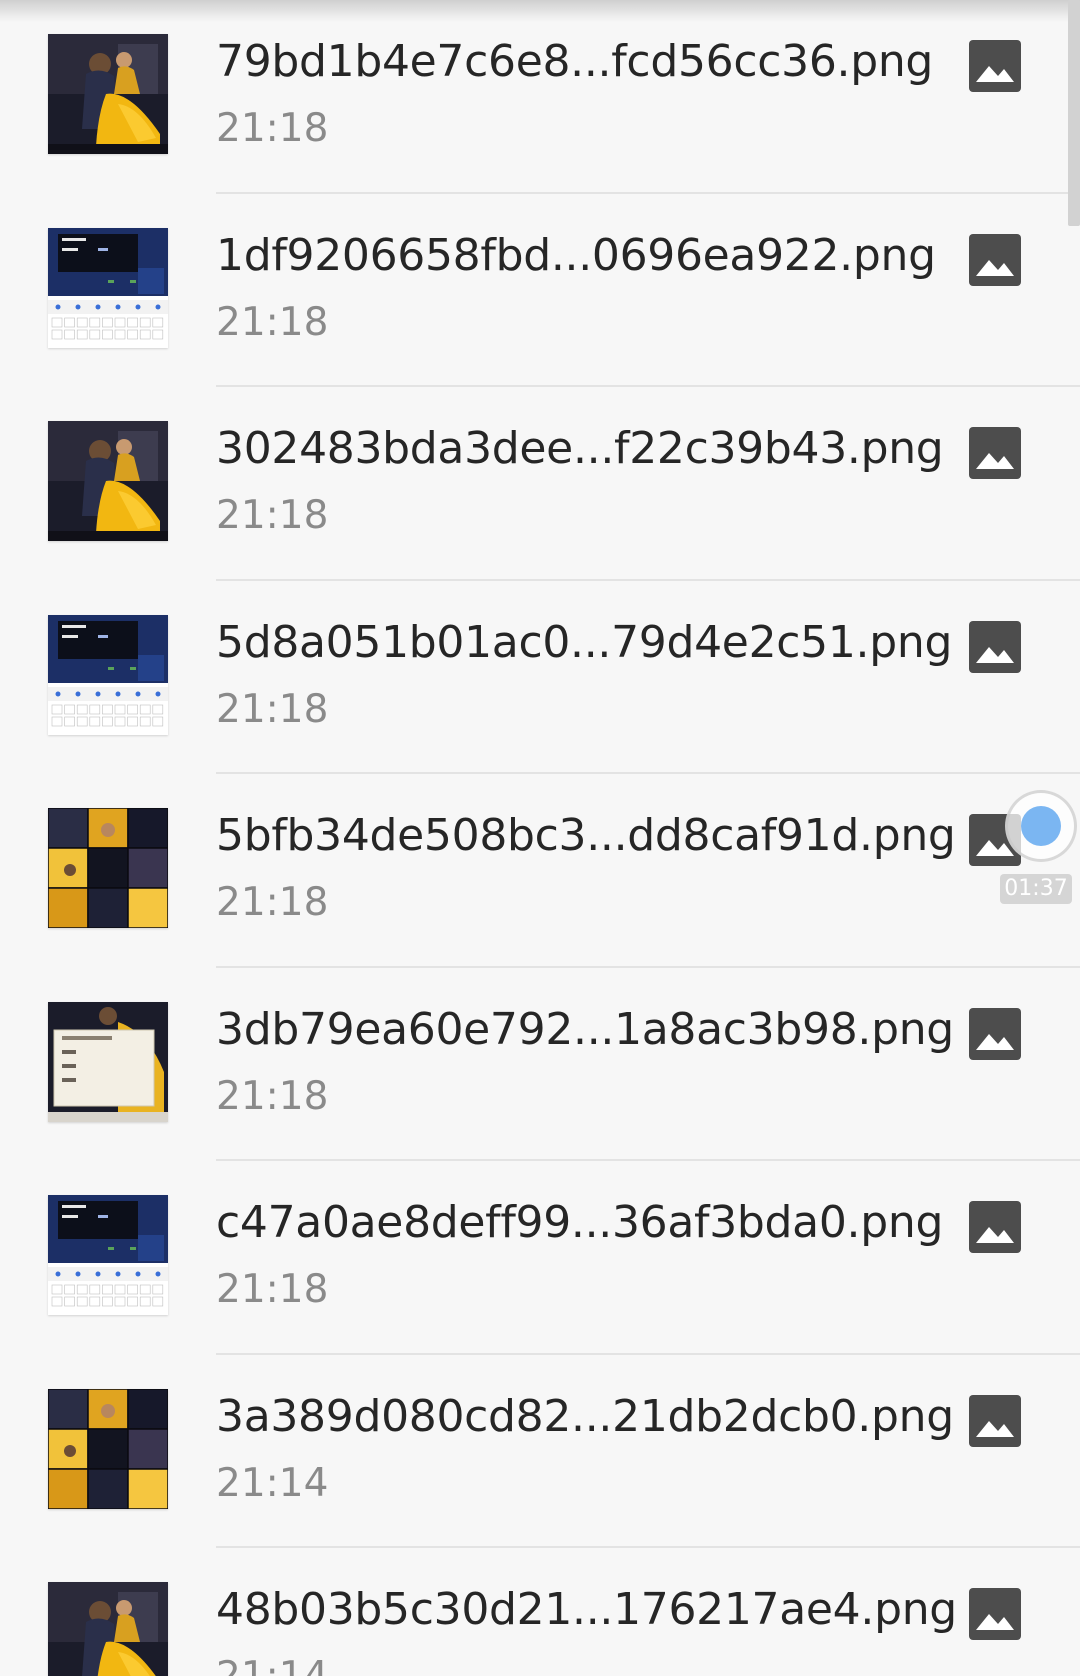  I want to click on recording-timer: 01:37, so click(1036, 889).